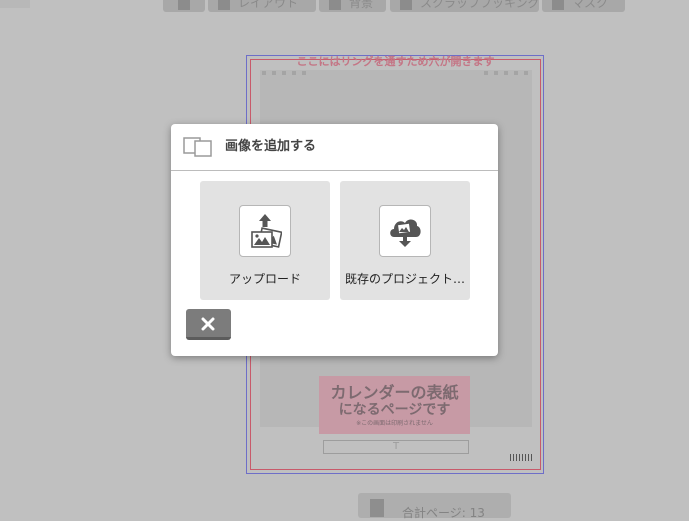  Describe the element at coordinates (395, 61) in the screenshot. I see `ring-notice: ここにはリングを通すため穴が開きます` at that location.